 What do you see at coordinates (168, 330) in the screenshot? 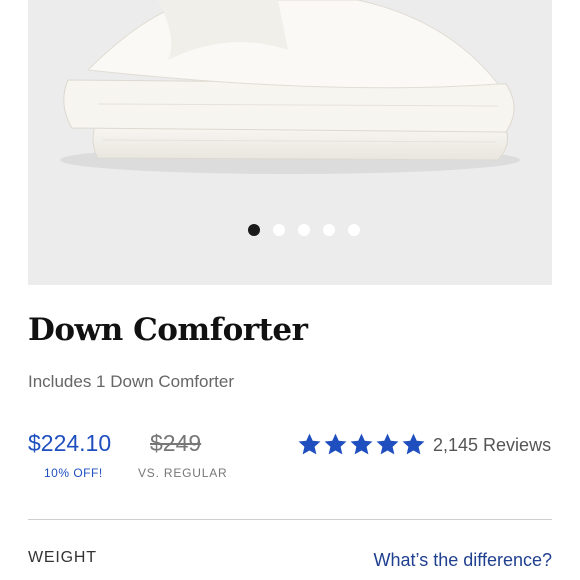
I see `product-title: Down Comforter` at bounding box center [168, 330].